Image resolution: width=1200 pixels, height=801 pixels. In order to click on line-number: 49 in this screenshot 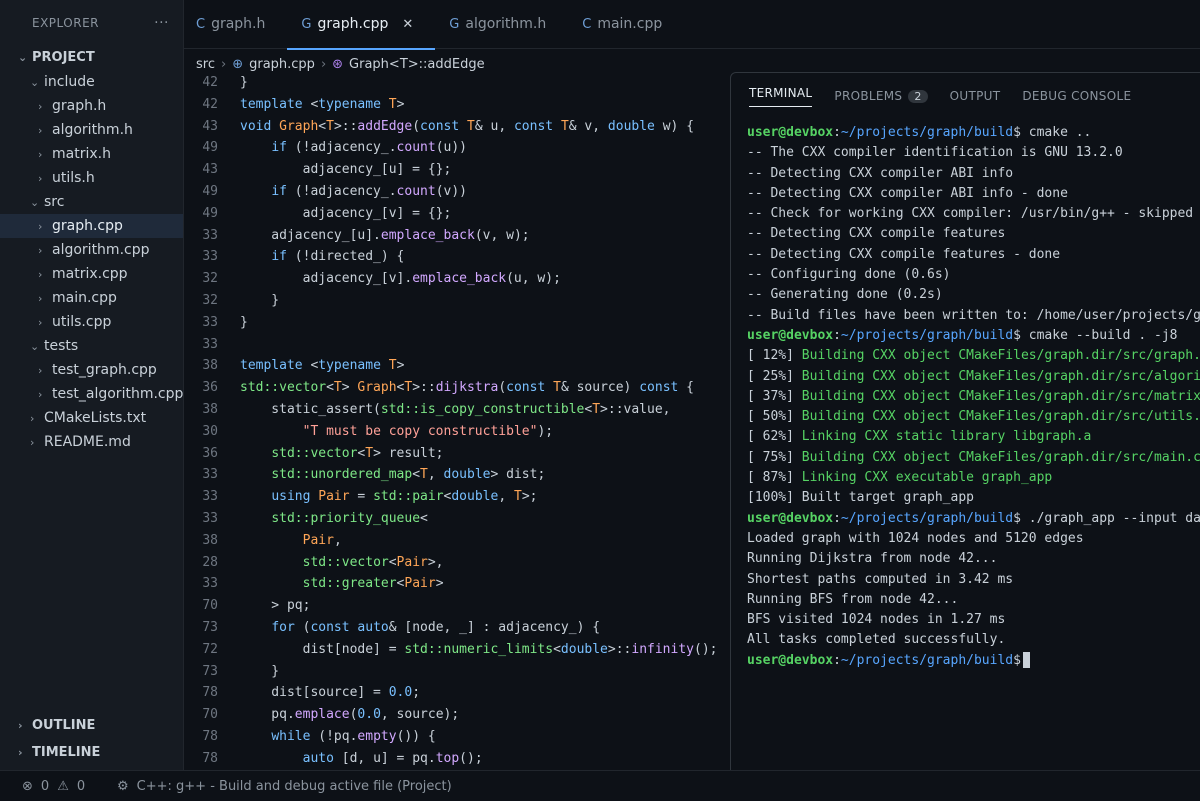, I will do `click(210, 191)`.